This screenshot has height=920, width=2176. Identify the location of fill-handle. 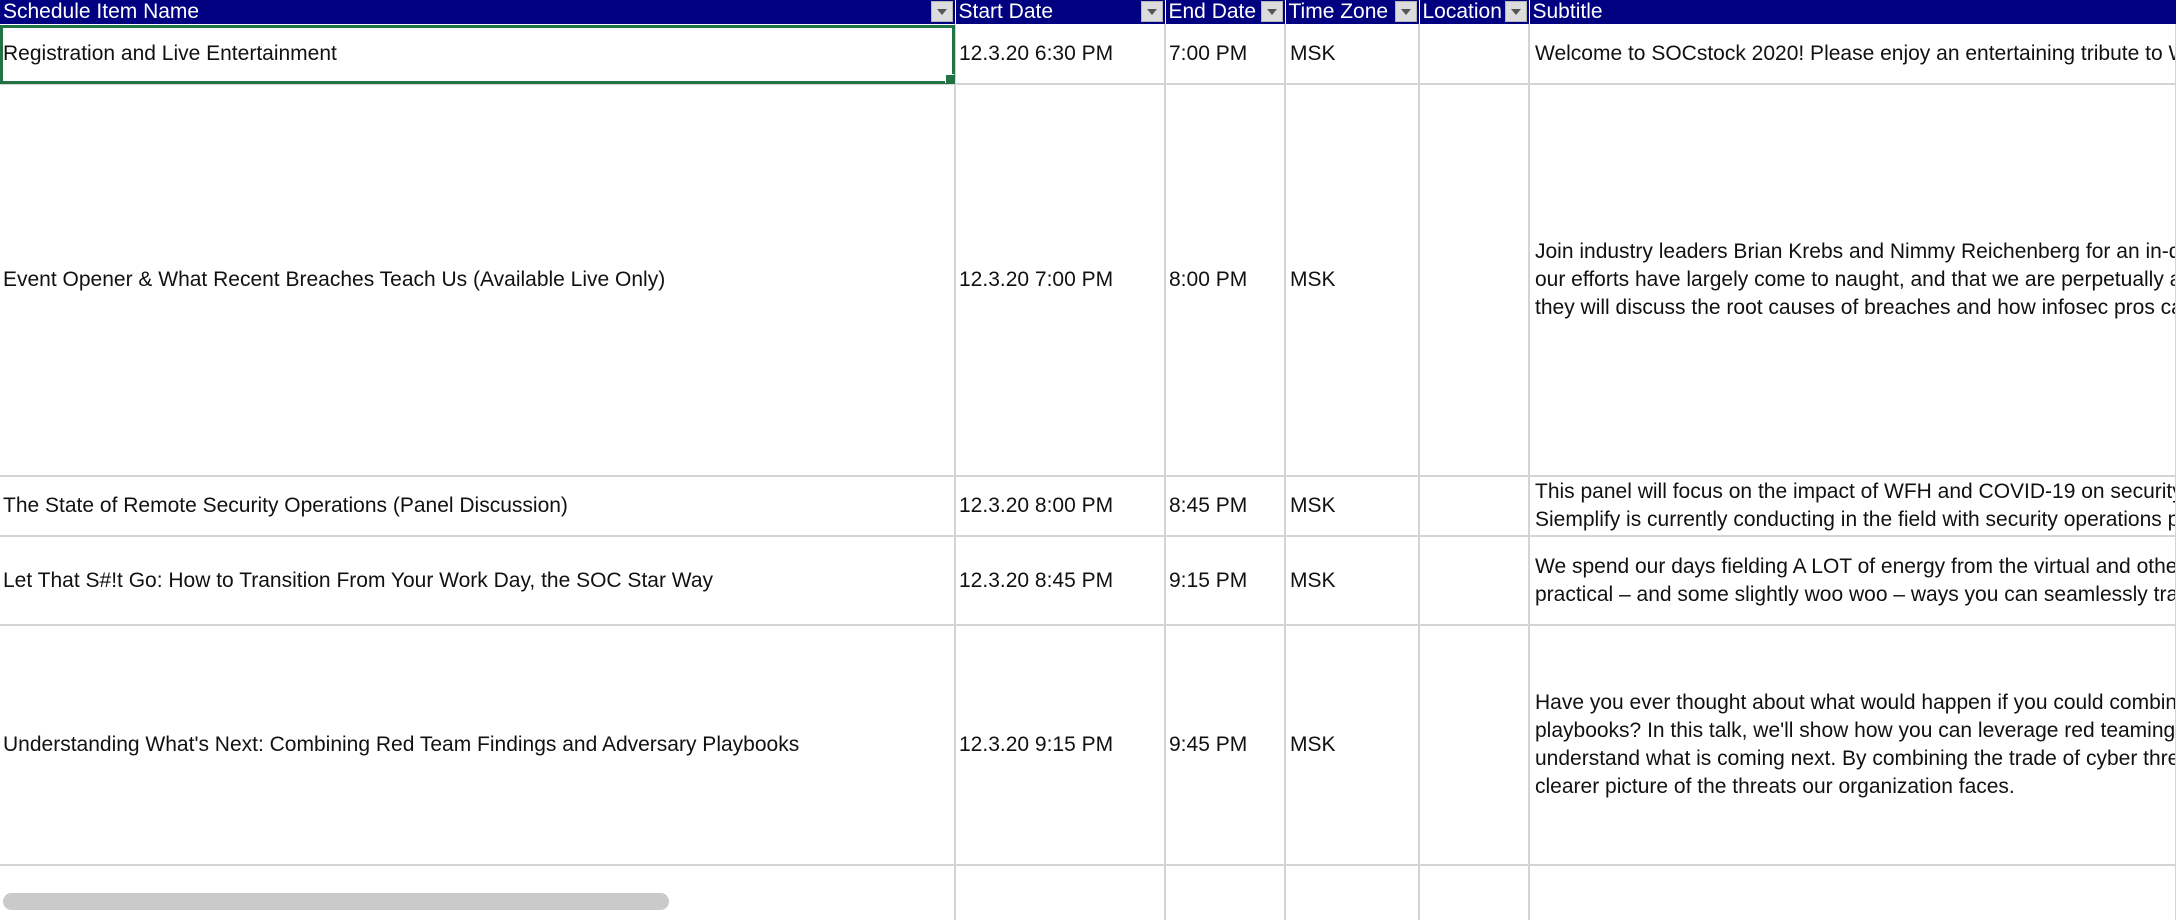
(949, 78).